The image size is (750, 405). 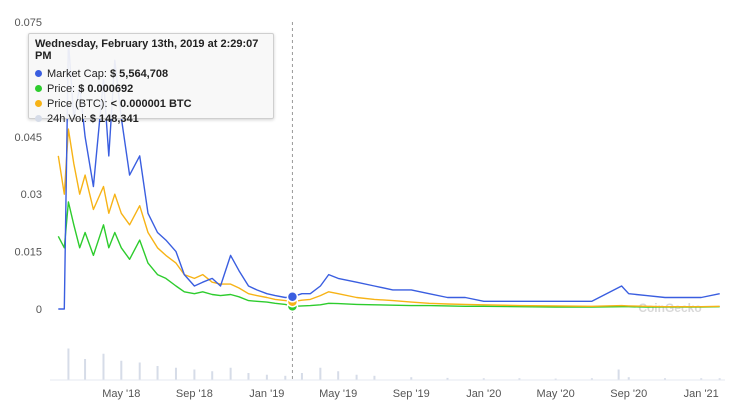 What do you see at coordinates (31, 195) in the screenshot?
I see `y-tick-label: 0.03` at bounding box center [31, 195].